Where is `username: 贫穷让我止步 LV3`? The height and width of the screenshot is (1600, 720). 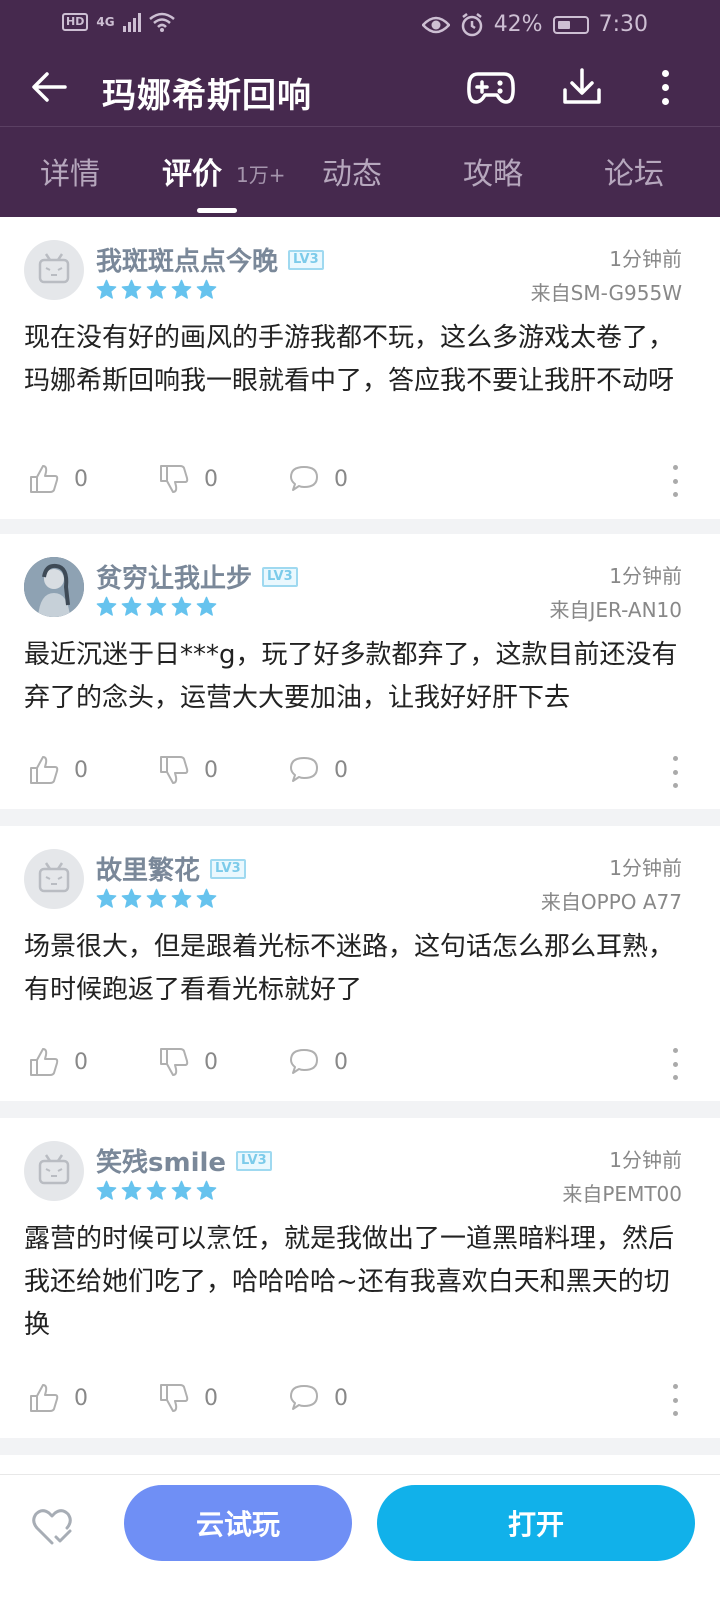 username: 贫穷让我止步 LV3 is located at coordinates (197, 576).